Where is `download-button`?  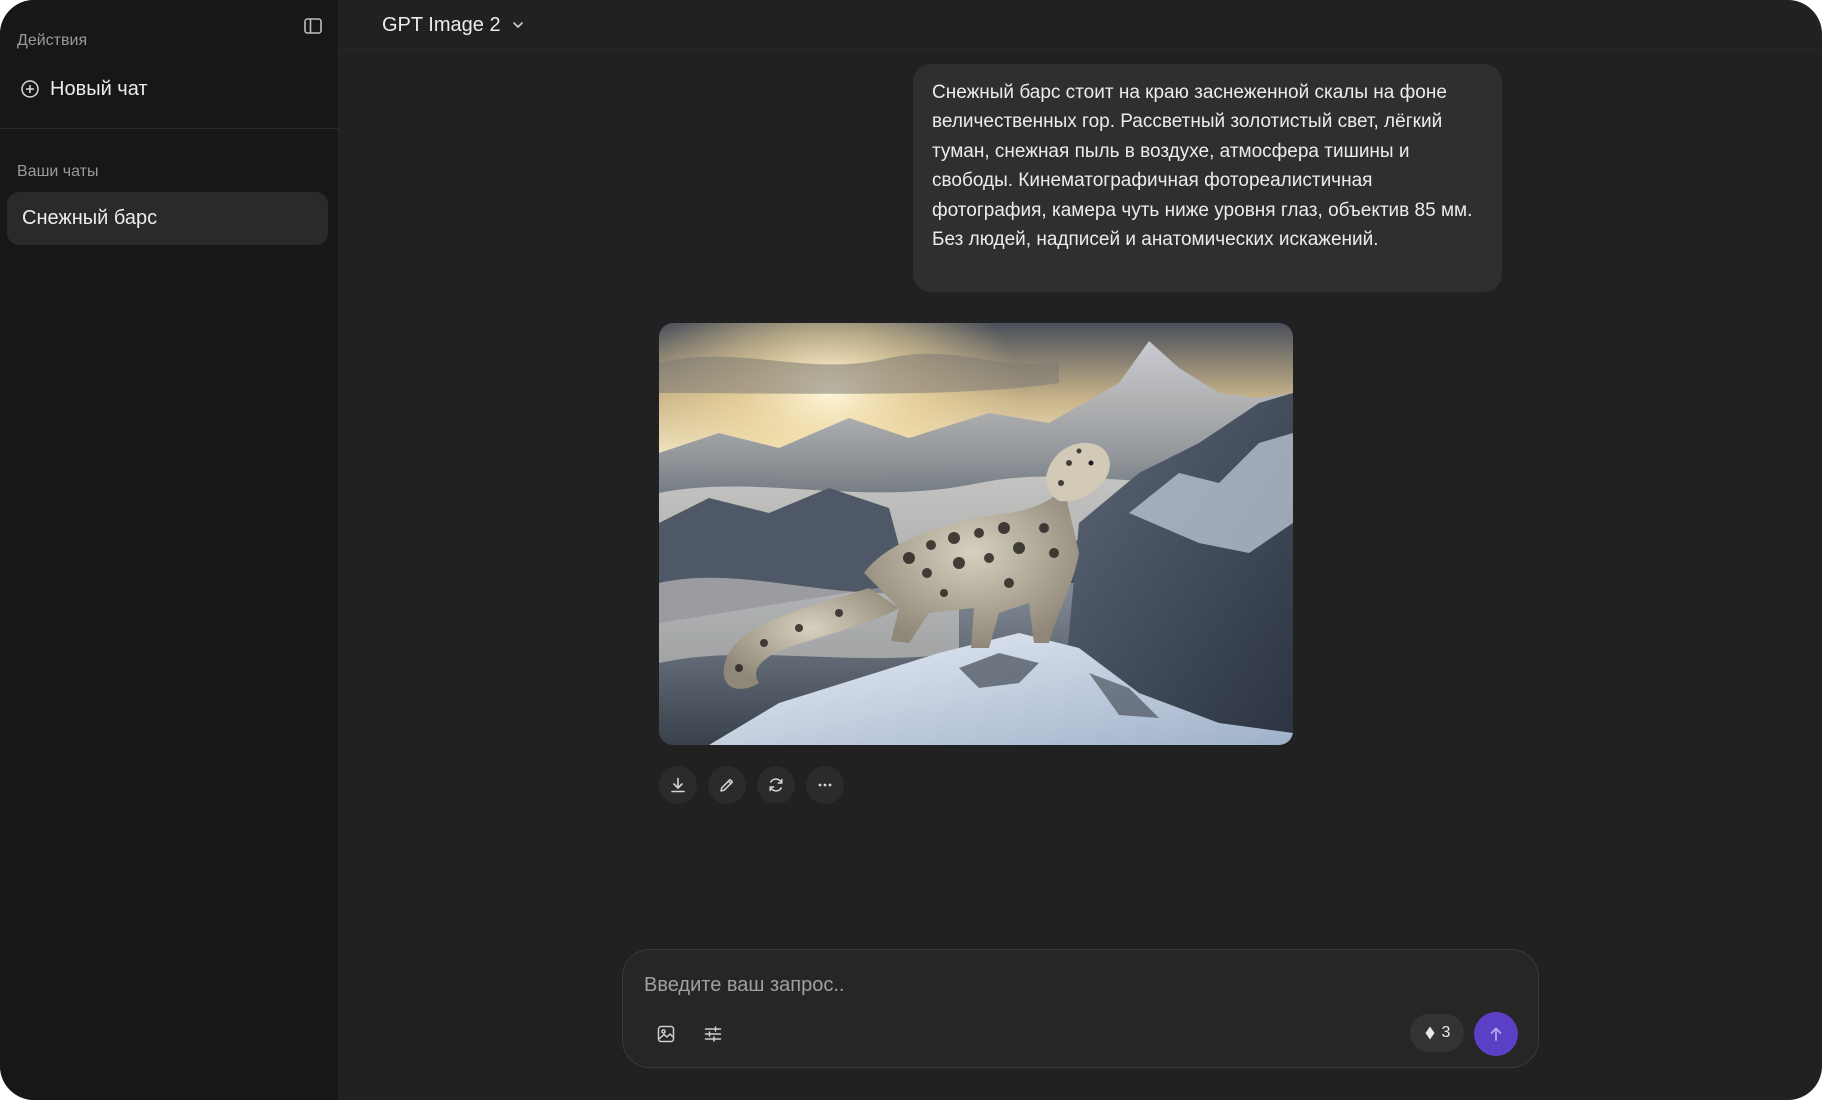
download-button is located at coordinates (678, 785).